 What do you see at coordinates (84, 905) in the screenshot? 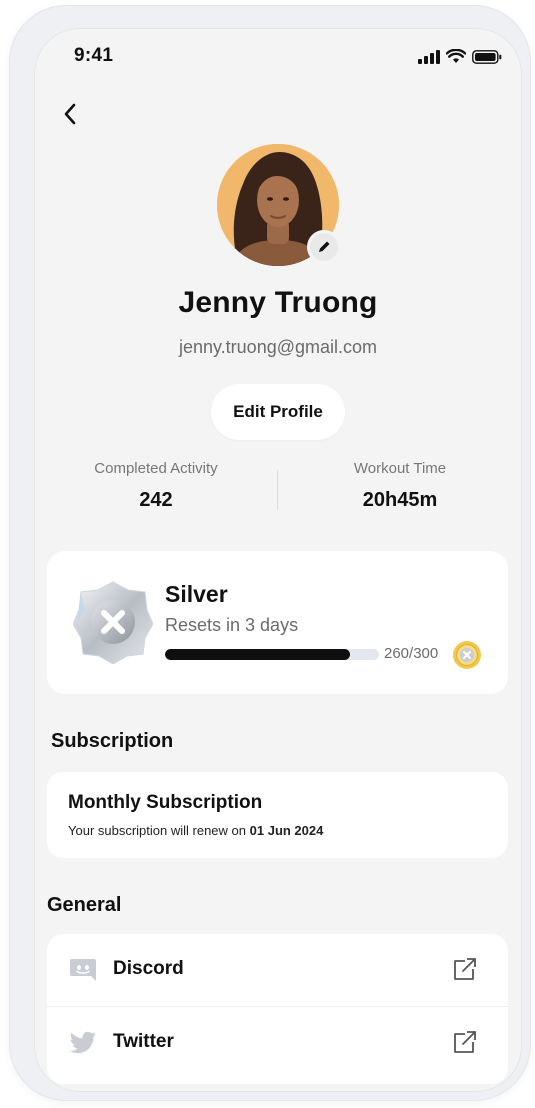
I see `general-section-title: General` at bounding box center [84, 905].